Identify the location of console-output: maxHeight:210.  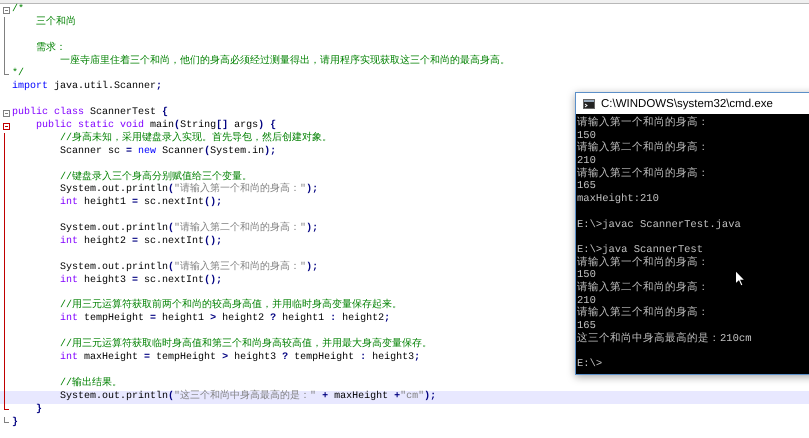
(618, 199).